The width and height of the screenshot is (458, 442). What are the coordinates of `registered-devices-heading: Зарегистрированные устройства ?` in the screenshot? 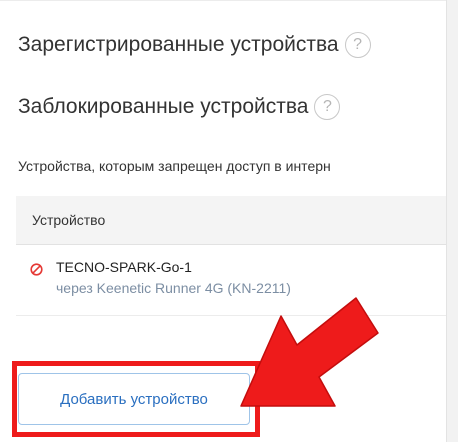 It's located at (194, 45).